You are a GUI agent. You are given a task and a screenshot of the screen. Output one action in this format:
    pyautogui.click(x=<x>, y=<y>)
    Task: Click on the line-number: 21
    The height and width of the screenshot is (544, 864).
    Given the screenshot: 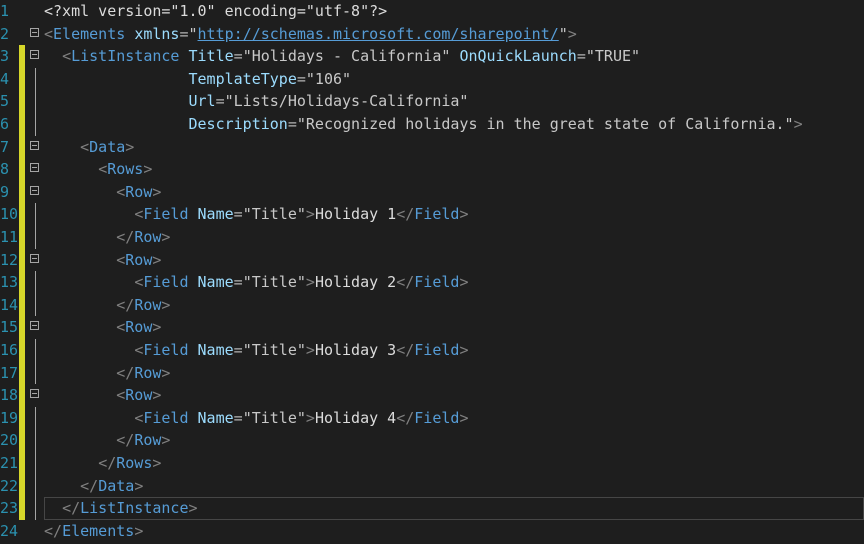 What is the action you would take?
    pyautogui.click(x=9, y=463)
    